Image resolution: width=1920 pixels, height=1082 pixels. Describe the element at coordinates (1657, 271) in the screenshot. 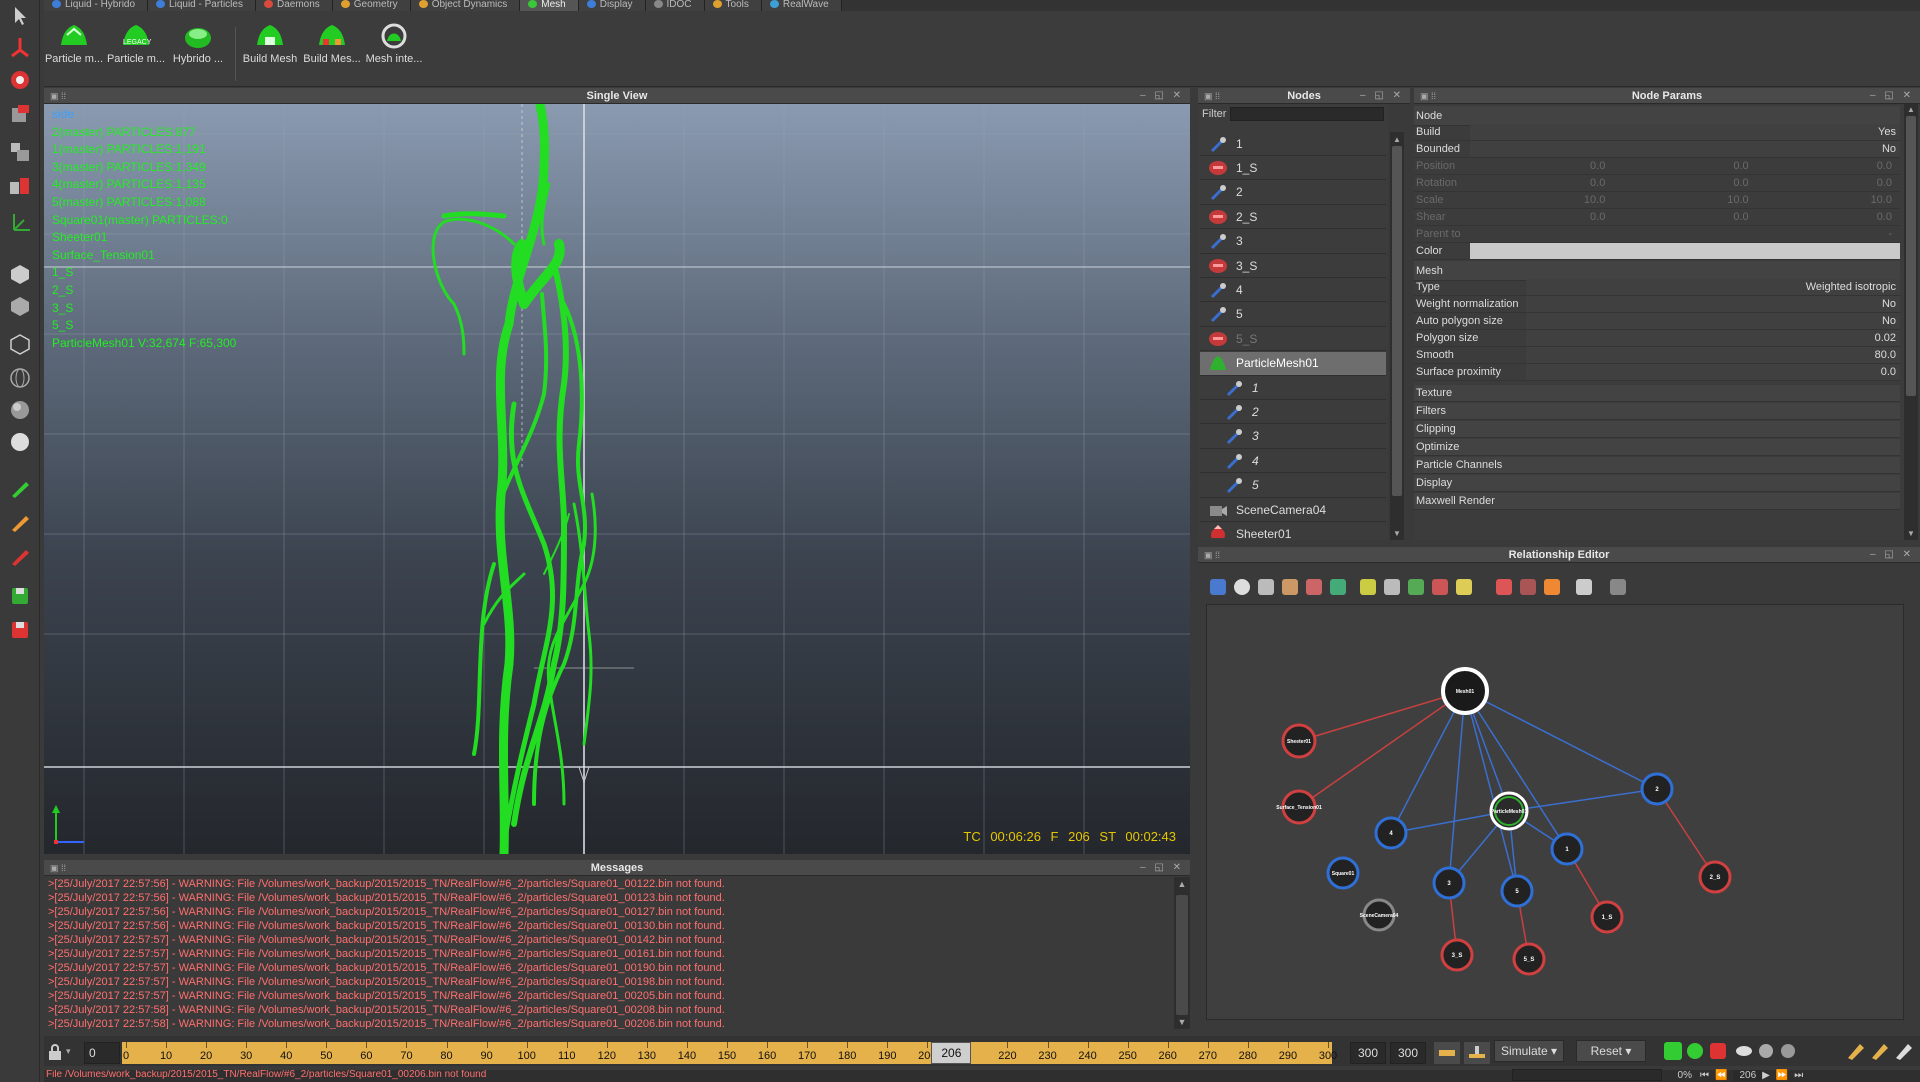

I see `section-mesh: Mesh` at that location.